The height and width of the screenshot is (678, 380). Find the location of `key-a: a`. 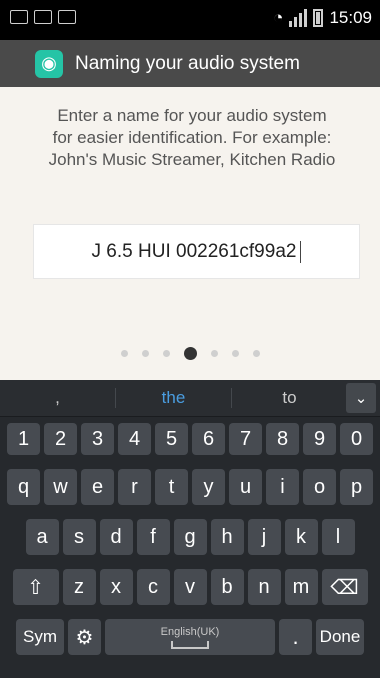

key-a: a is located at coordinates (42, 537).